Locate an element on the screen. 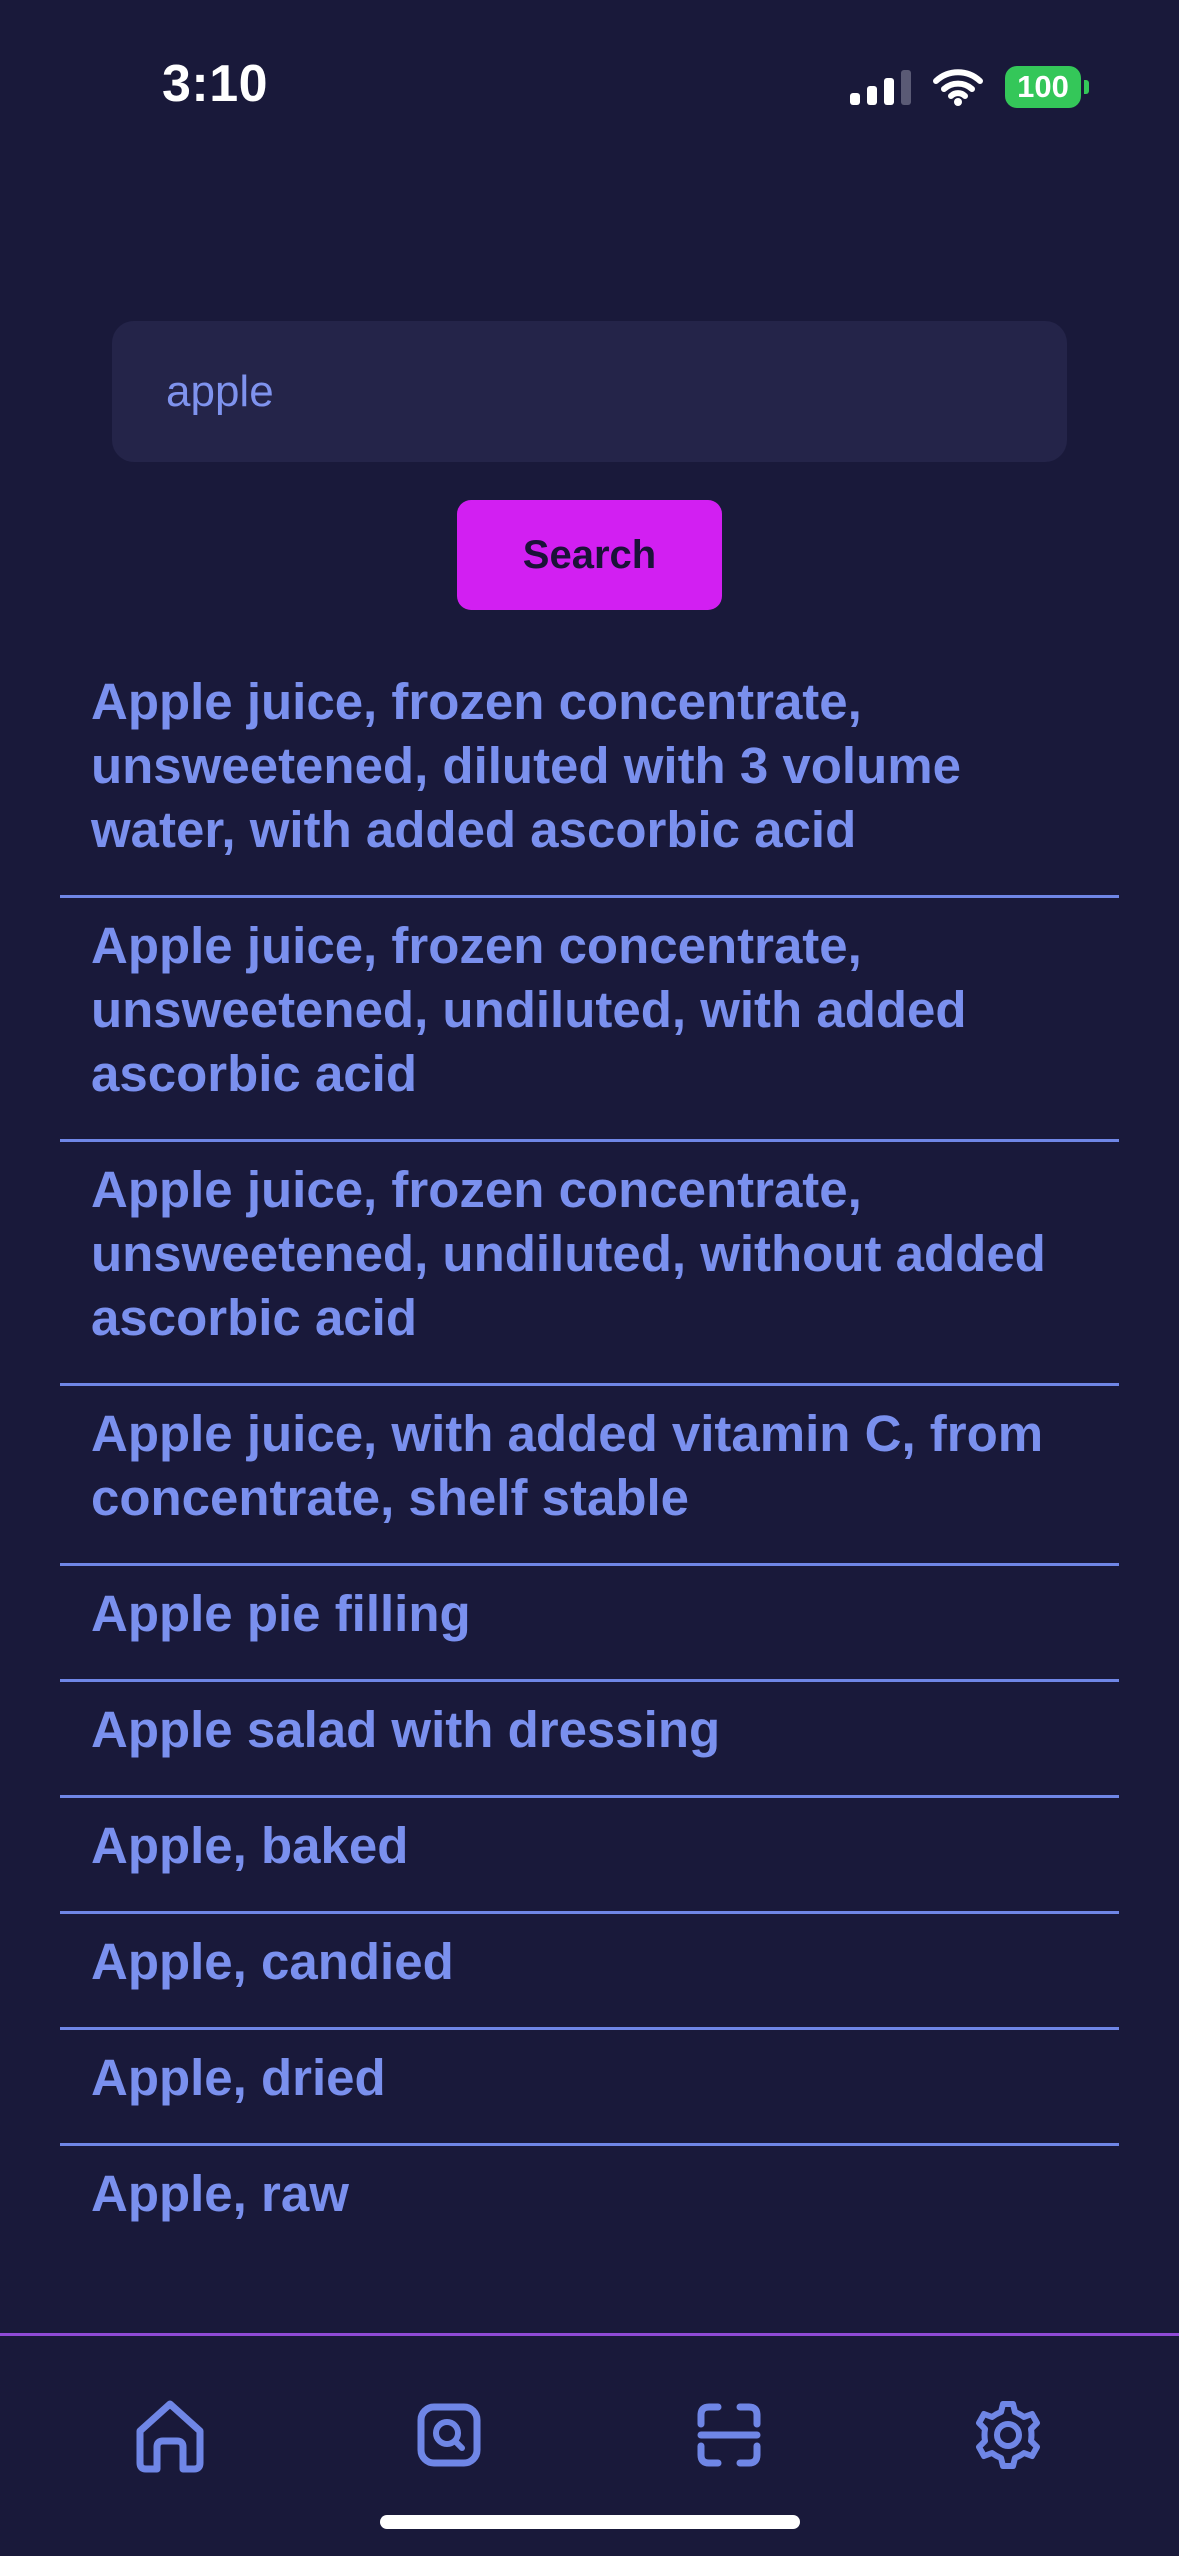 This screenshot has width=1179, height=2556. status-icons: 100 is located at coordinates (969, 87).